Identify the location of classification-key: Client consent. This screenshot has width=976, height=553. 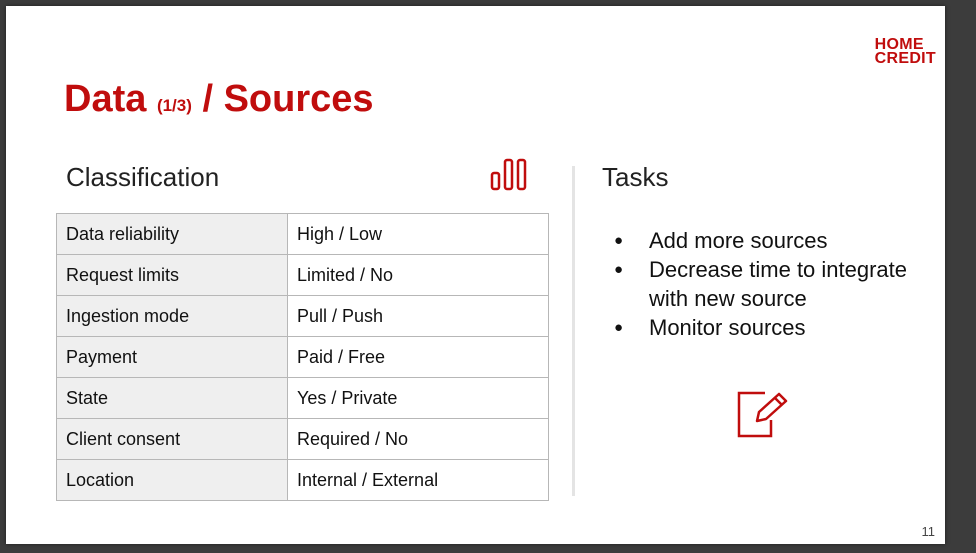
(172, 439).